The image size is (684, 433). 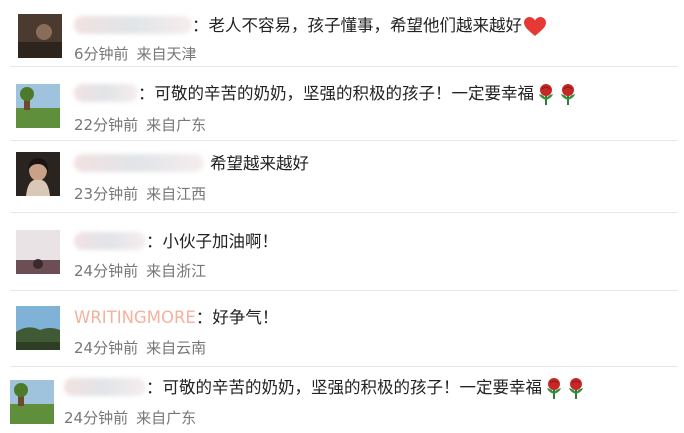 What do you see at coordinates (259, 163) in the screenshot?
I see `comment-text: 希望越来越好` at bounding box center [259, 163].